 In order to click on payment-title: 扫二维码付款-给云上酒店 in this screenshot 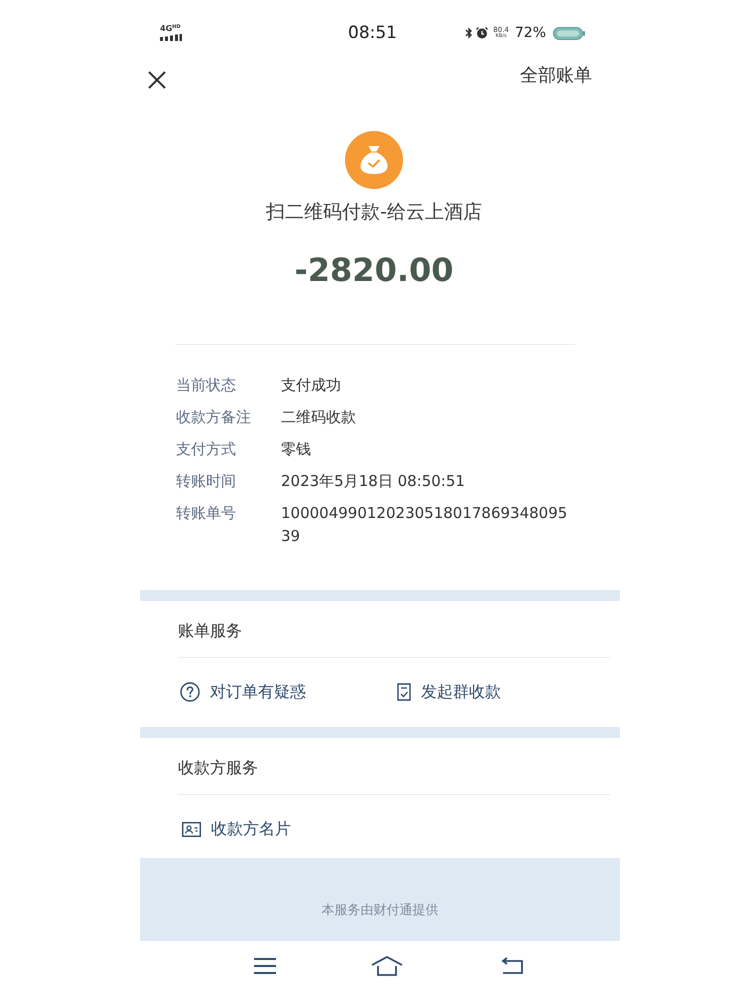, I will do `click(374, 212)`.